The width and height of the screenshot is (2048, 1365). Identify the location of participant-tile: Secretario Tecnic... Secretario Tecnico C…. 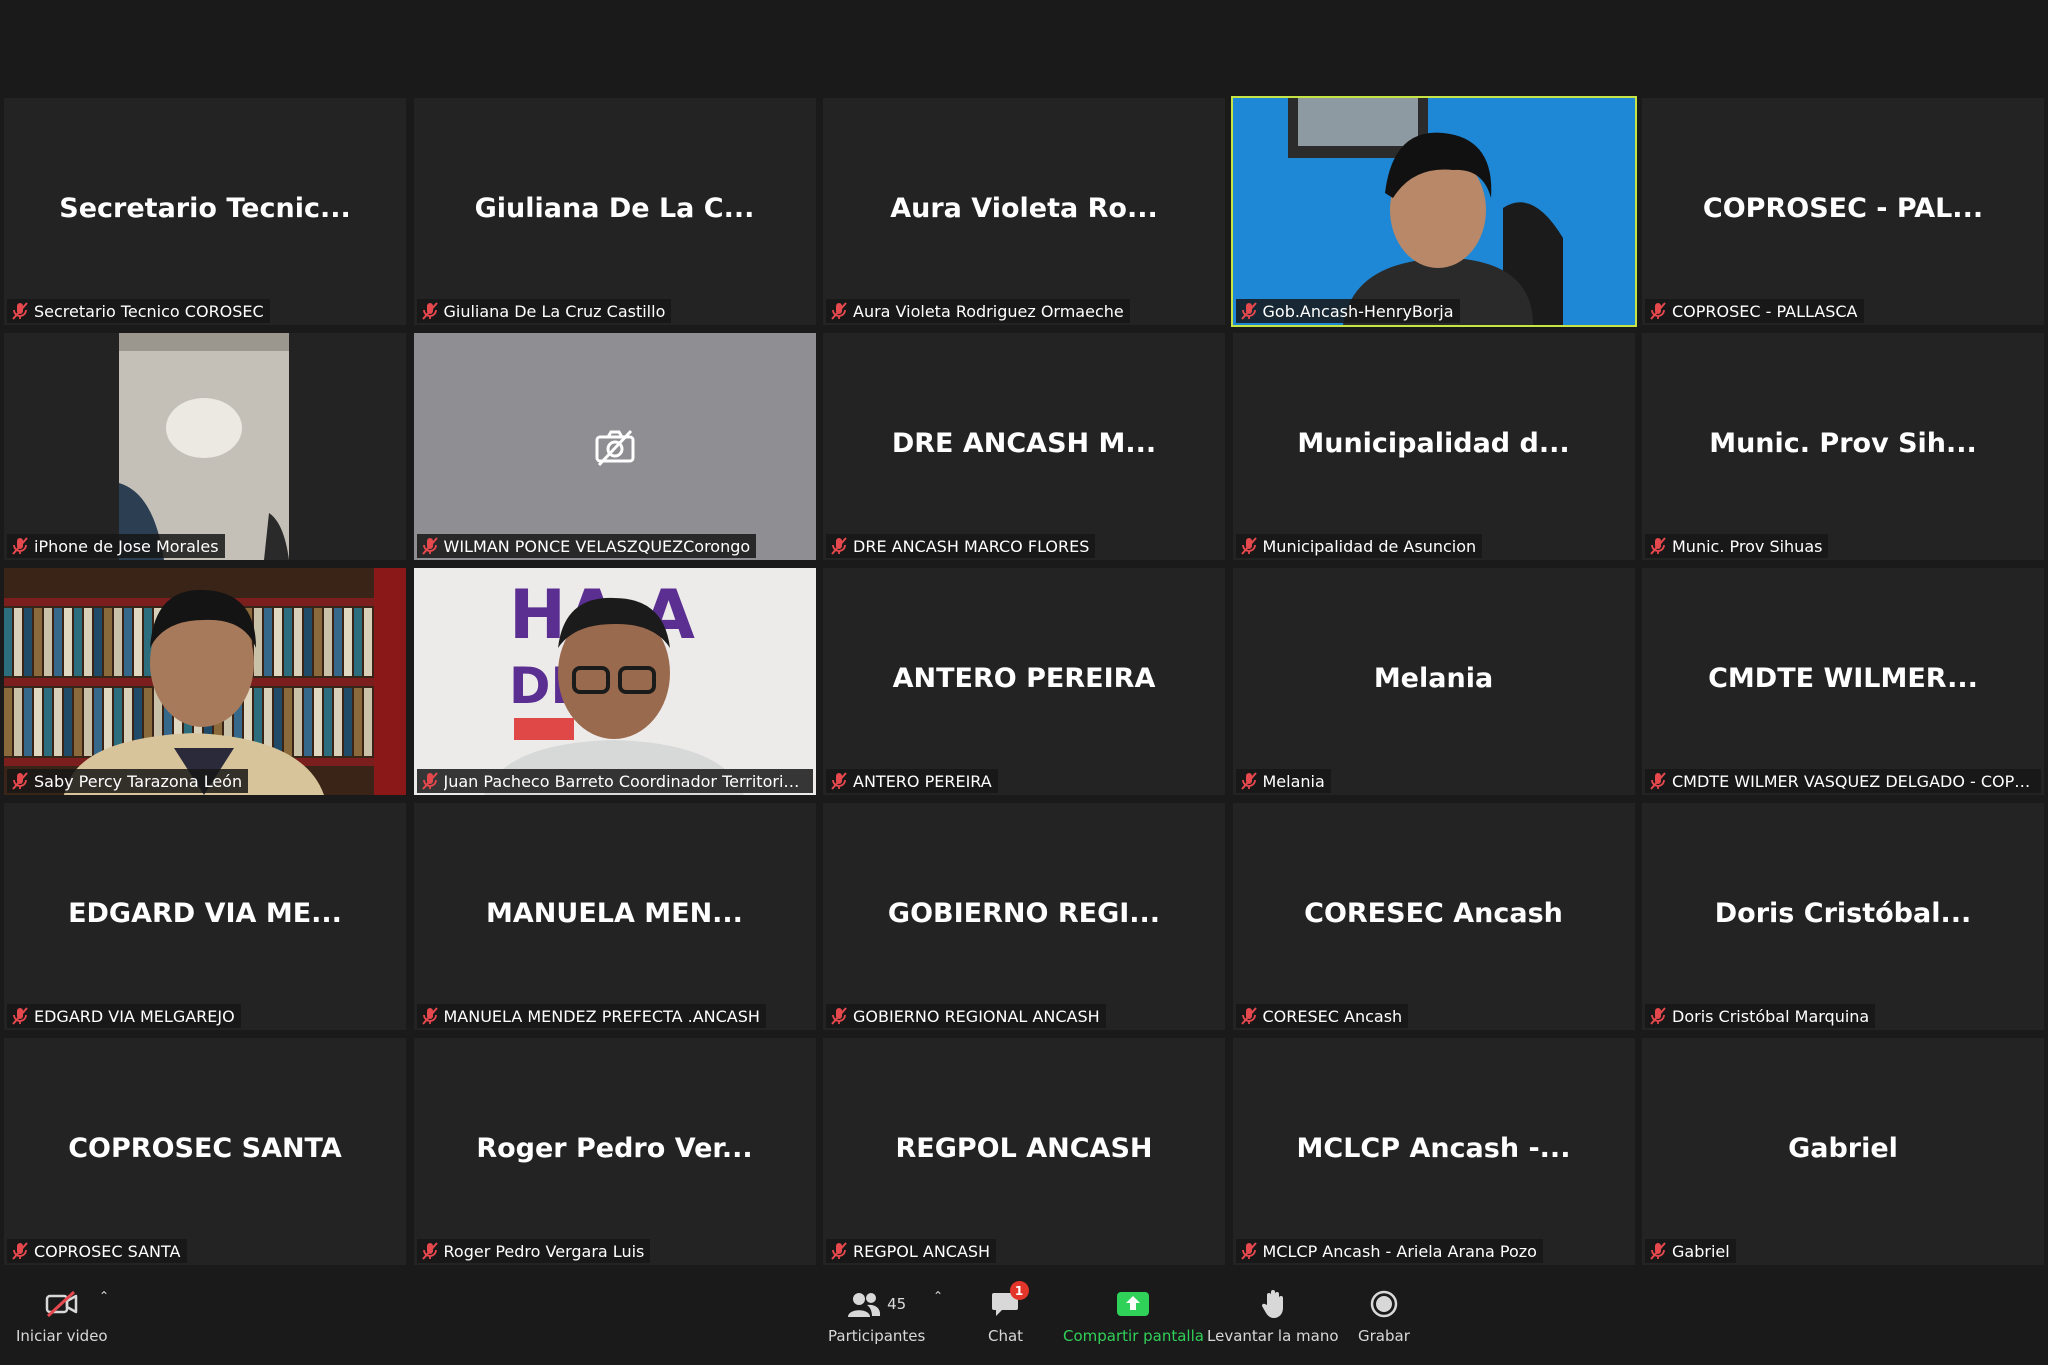
(205, 211).